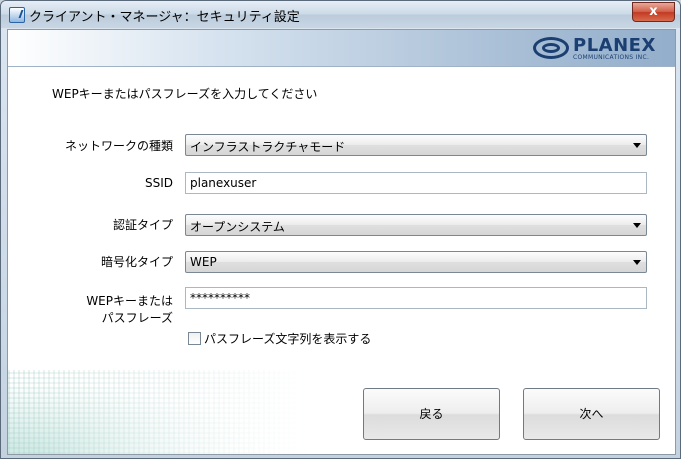  Describe the element at coordinates (431, 414) in the screenshot. I see `back-button: 戻る` at that location.